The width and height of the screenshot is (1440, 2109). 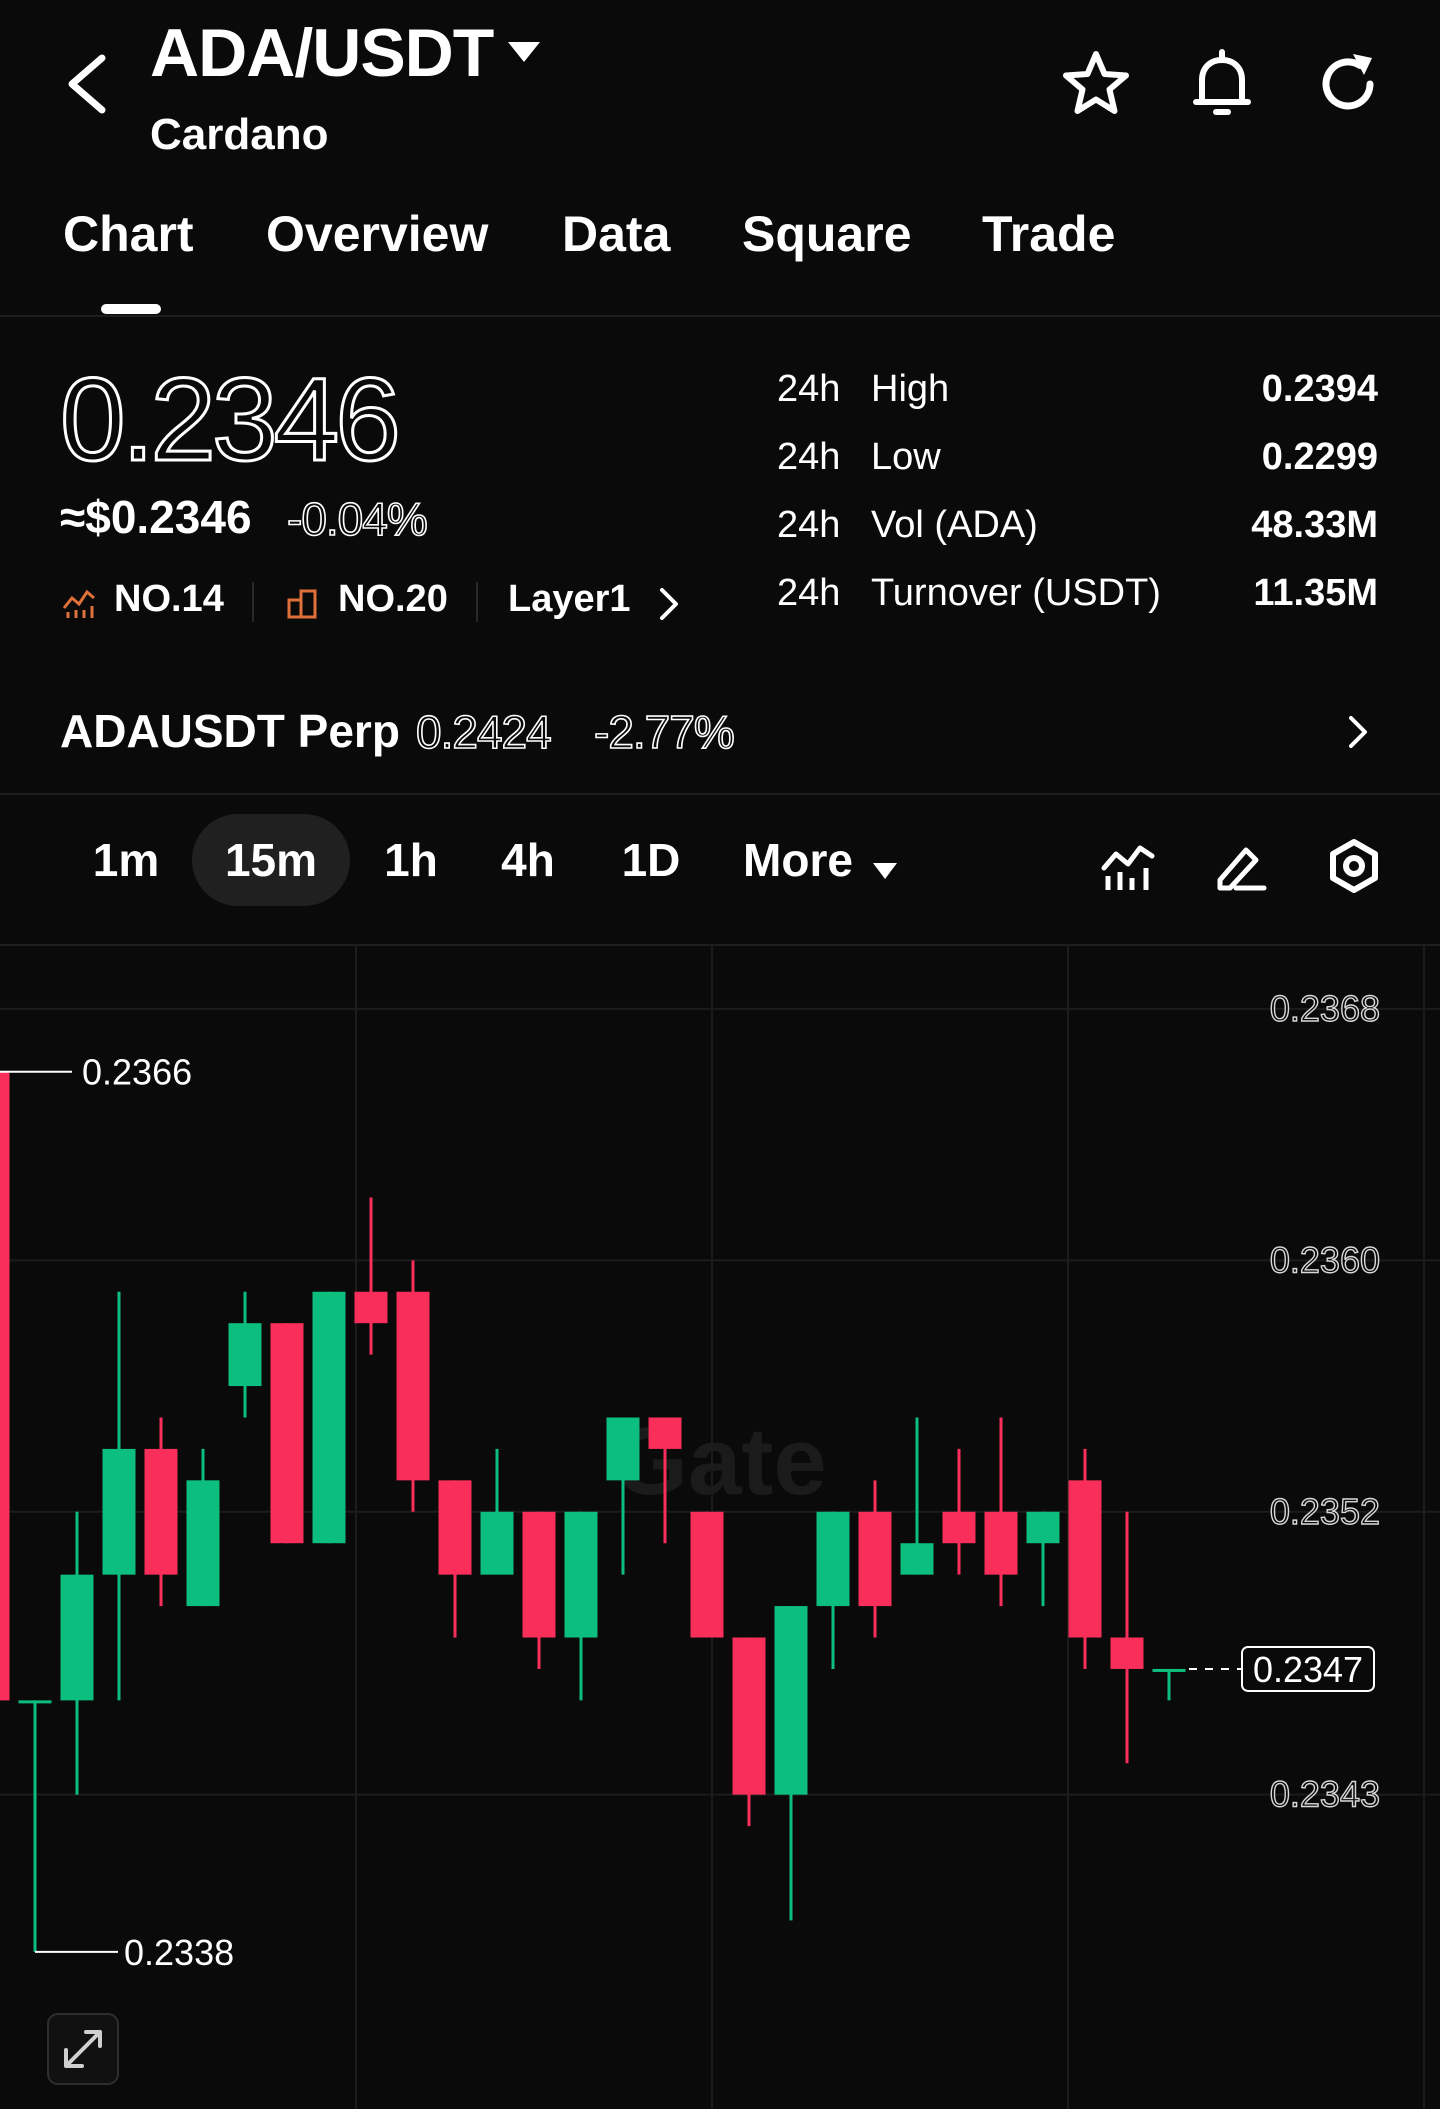 What do you see at coordinates (303, 603) in the screenshot?
I see `volume-rank-icon` at bounding box center [303, 603].